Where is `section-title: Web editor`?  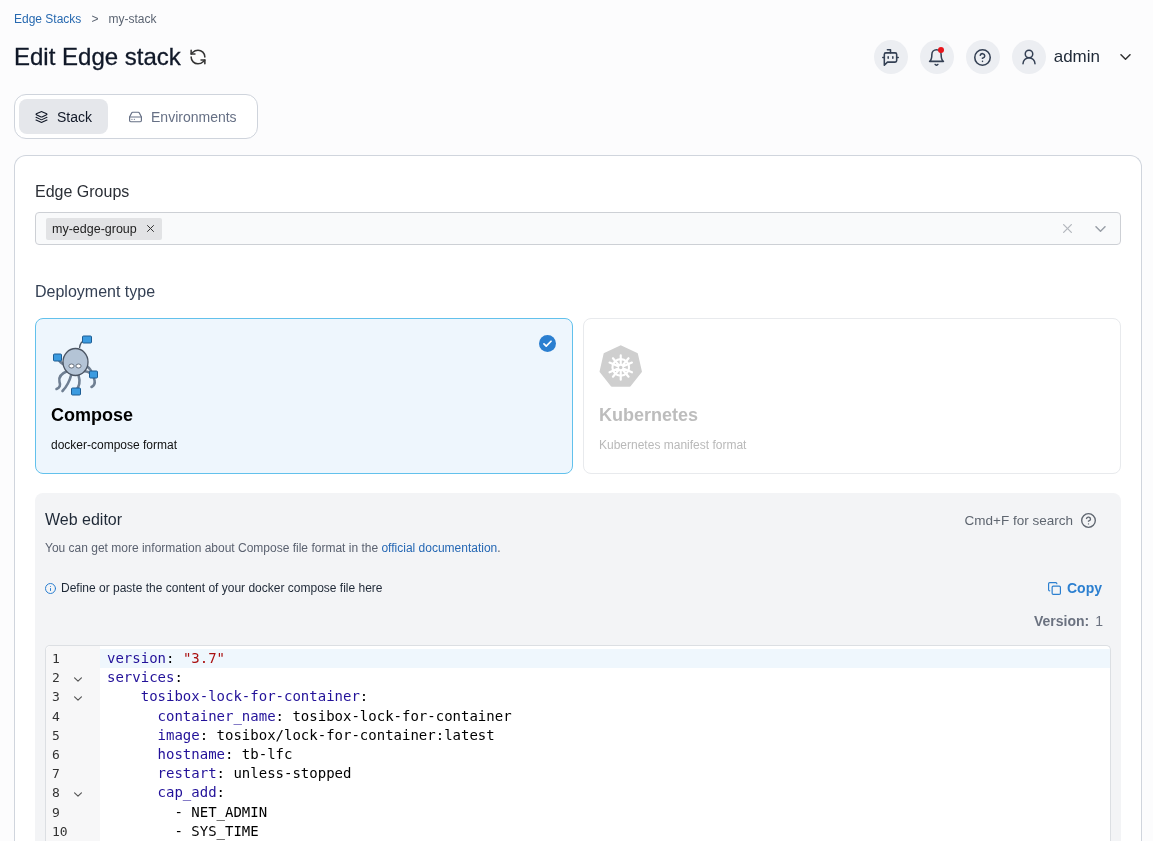 section-title: Web editor is located at coordinates (84, 520).